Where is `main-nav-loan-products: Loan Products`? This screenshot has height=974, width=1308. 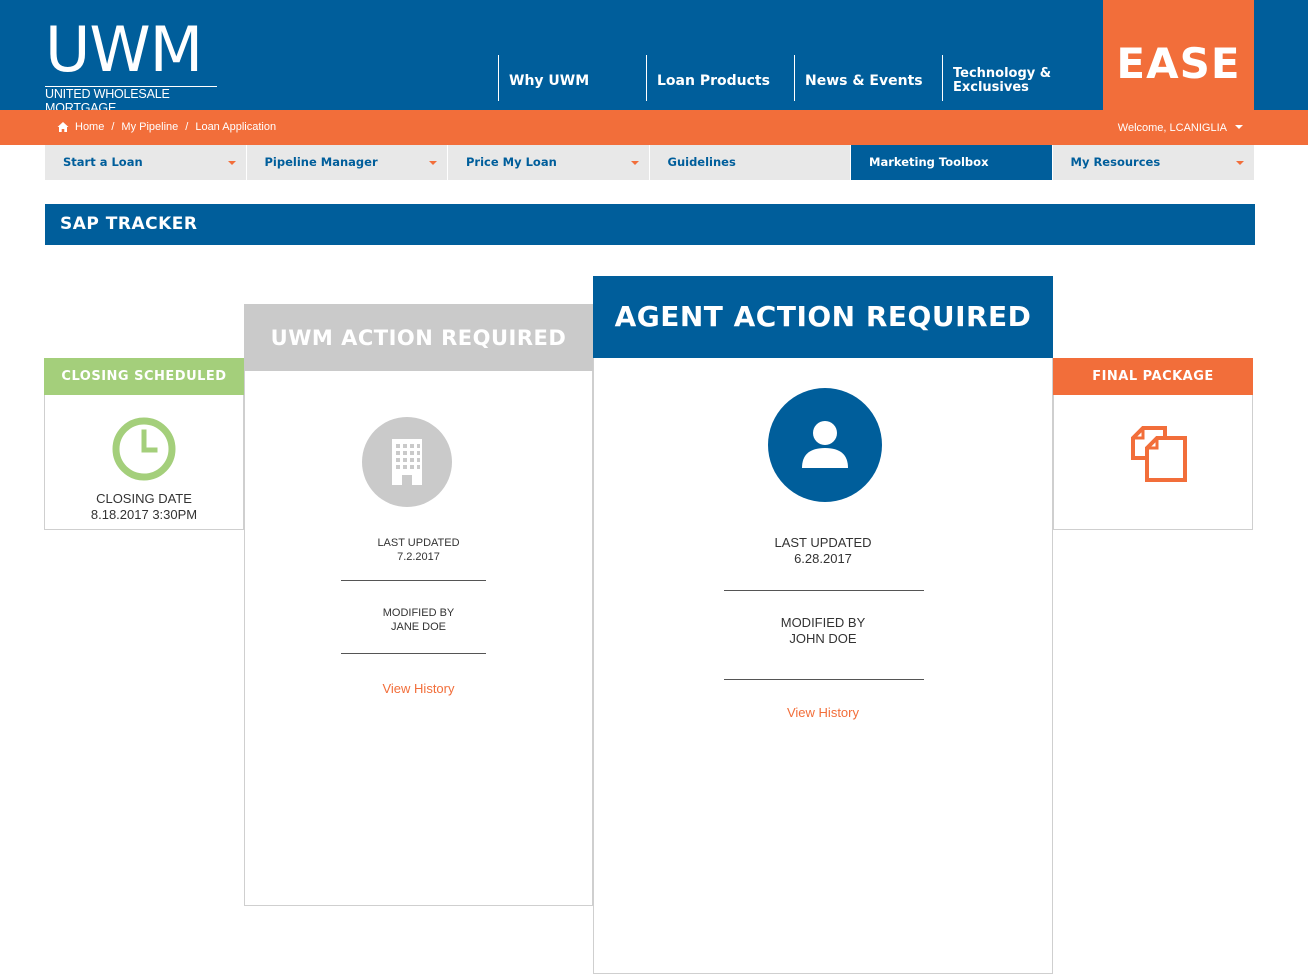
main-nav-loan-products: Loan Products is located at coordinates (720, 78).